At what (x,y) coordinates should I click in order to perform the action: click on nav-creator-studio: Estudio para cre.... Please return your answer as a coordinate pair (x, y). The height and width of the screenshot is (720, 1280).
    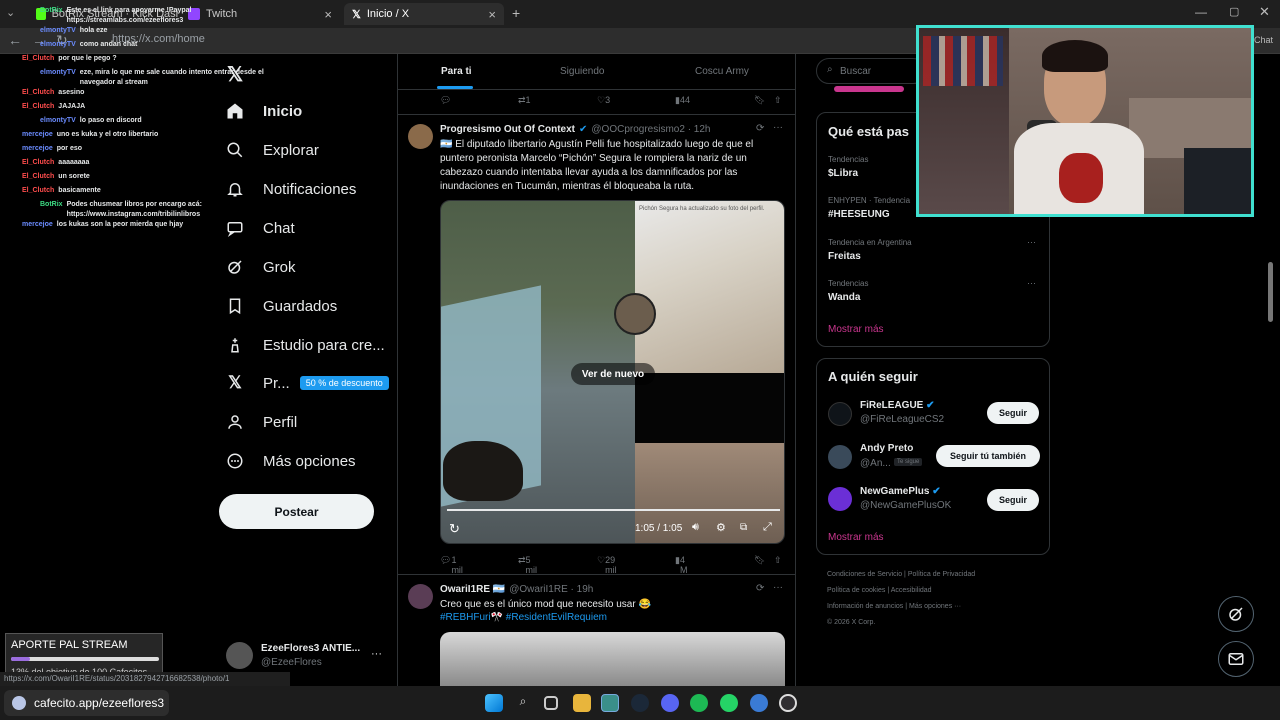
    Looking at the image, I should click on (305, 345).